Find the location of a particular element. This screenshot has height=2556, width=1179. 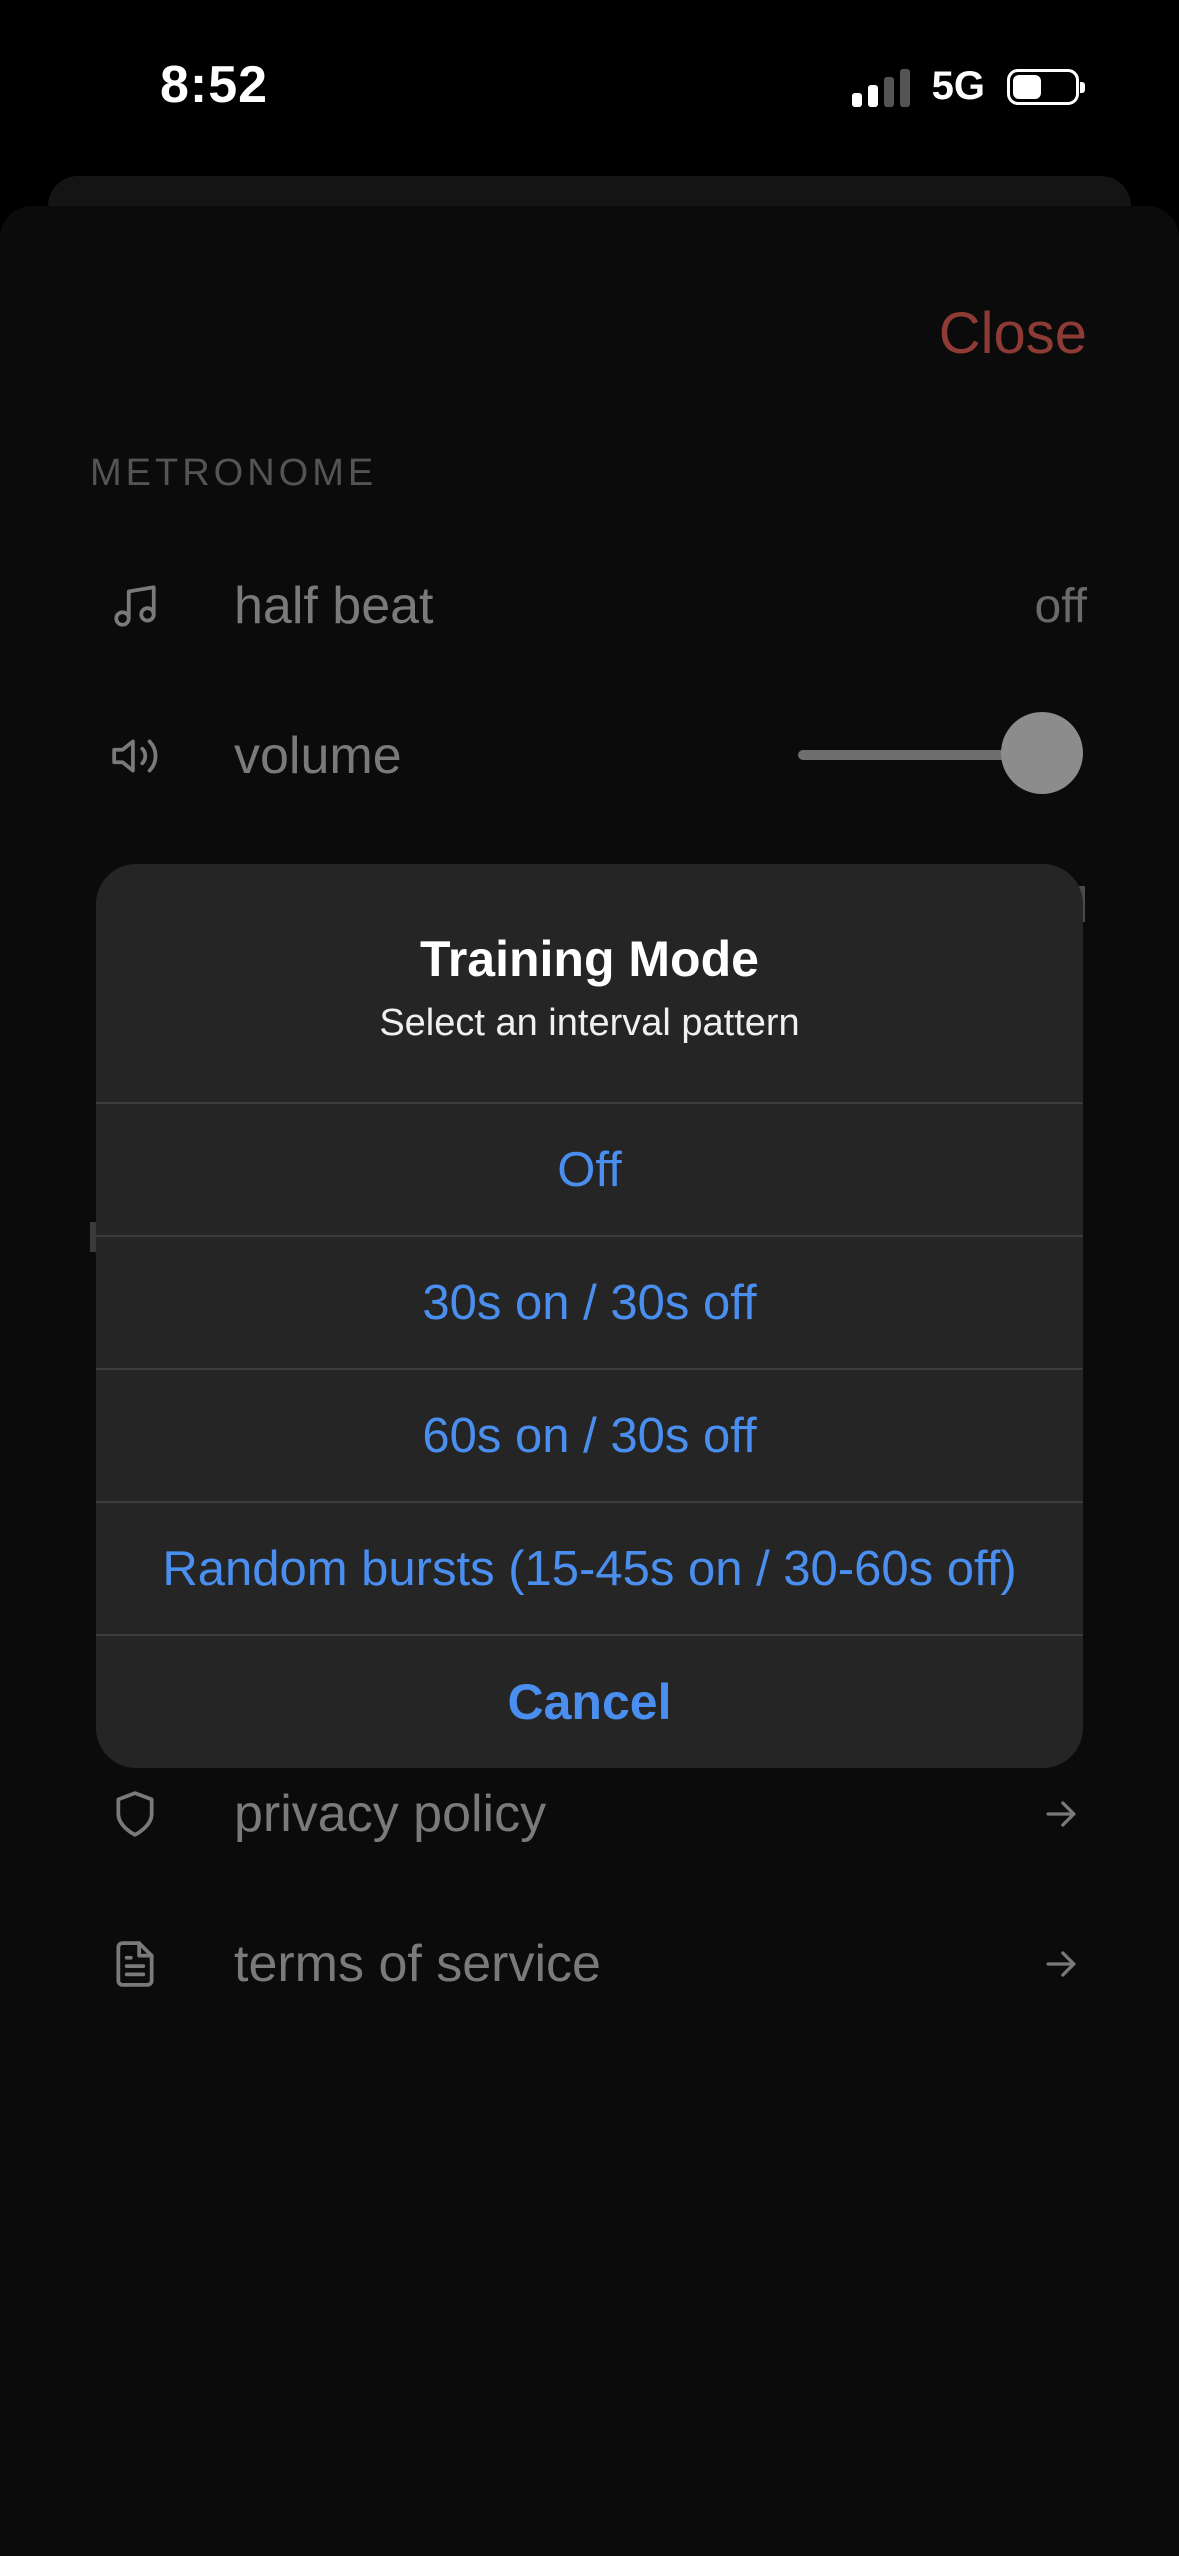

shield-icon is located at coordinates (135, 1814).